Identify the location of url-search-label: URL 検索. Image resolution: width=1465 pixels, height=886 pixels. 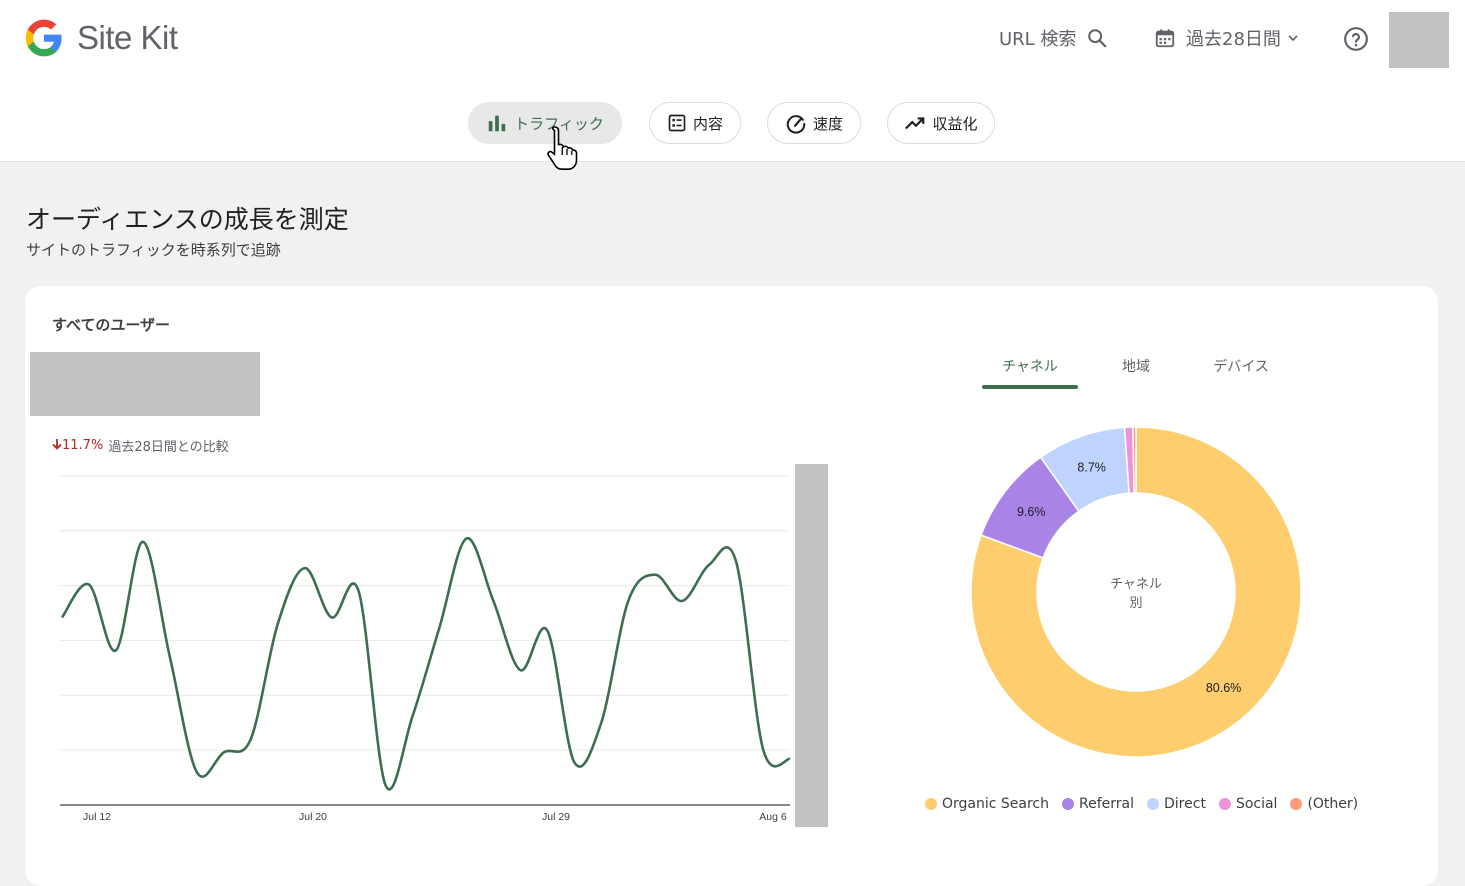
(1037, 38).